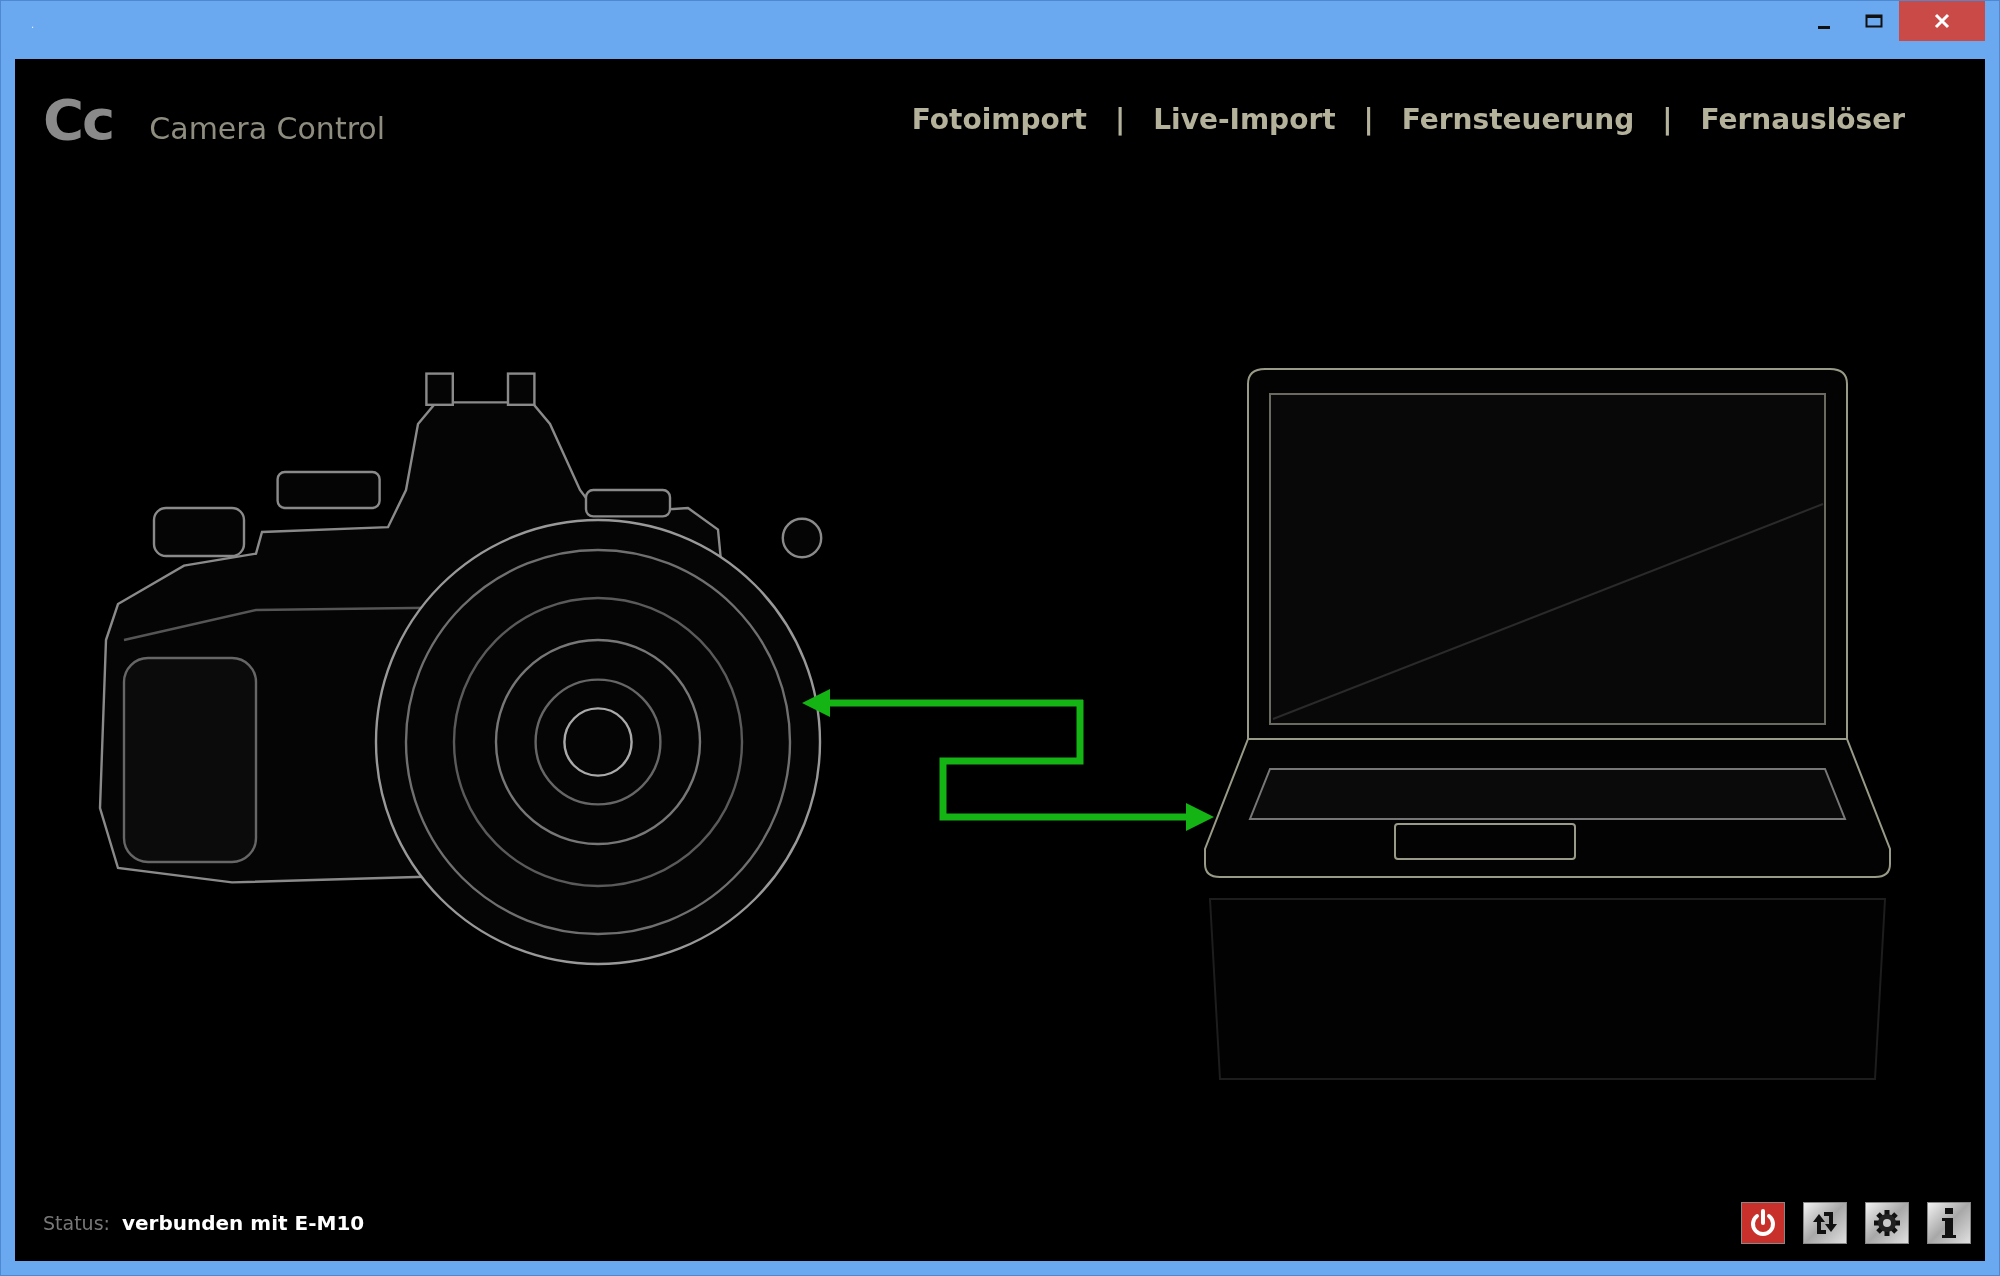  What do you see at coordinates (1802, 119) in the screenshot?
I see `nav-link: Fernauslöser` at bounding box center [1802, 119].